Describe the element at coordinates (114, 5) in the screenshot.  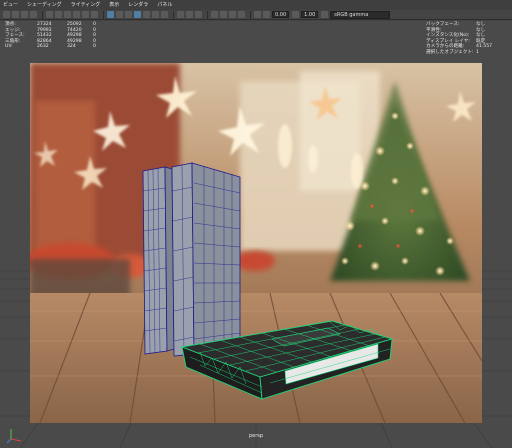
I see `menu-show: 表示` at that location.